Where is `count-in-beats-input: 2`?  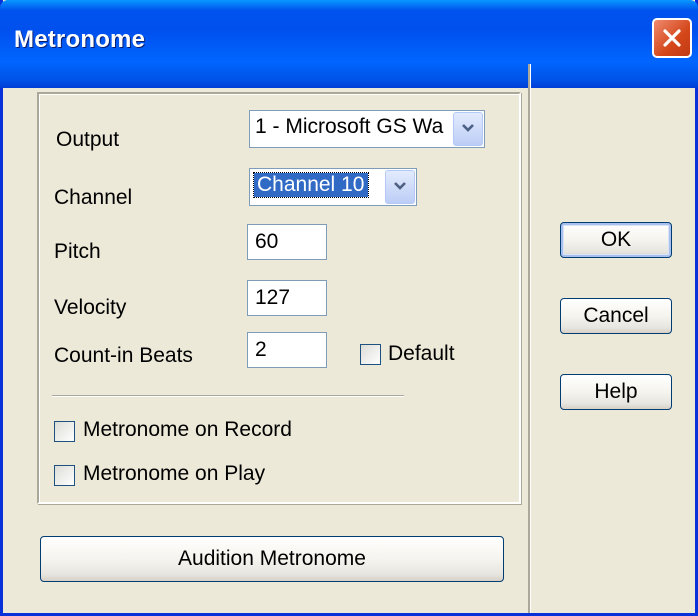 count-in-beats-input: 2 is located at coordinates (287, 350).